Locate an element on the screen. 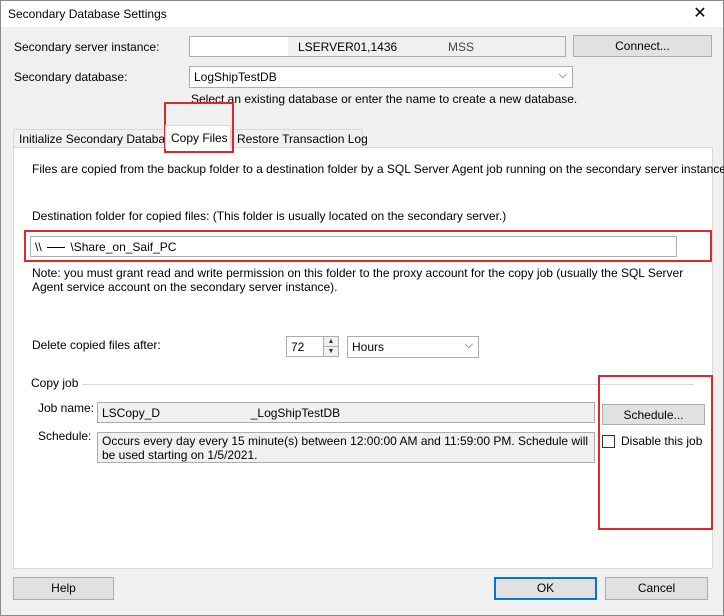 This screenshot has width=724, height=616. cancel-button: Cancel is located at coordinates (656, 588).